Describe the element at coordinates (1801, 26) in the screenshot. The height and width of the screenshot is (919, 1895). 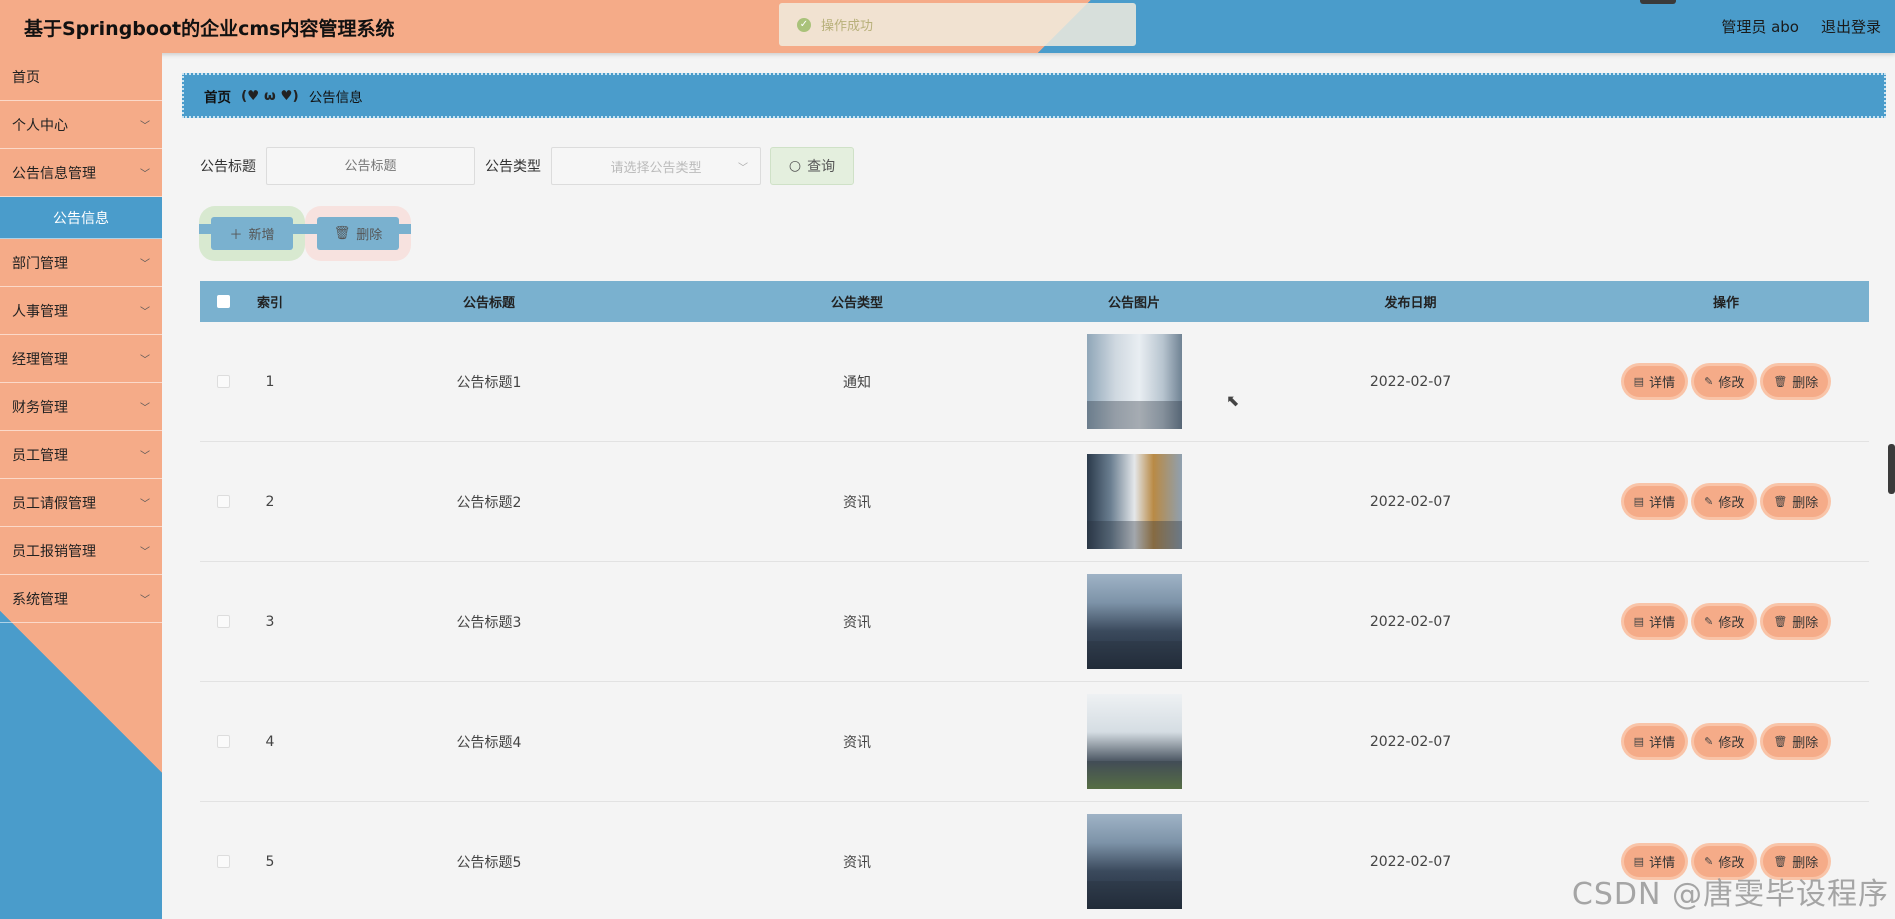
I see `header-user-area: 管理员 abo 退出登录` at that location.